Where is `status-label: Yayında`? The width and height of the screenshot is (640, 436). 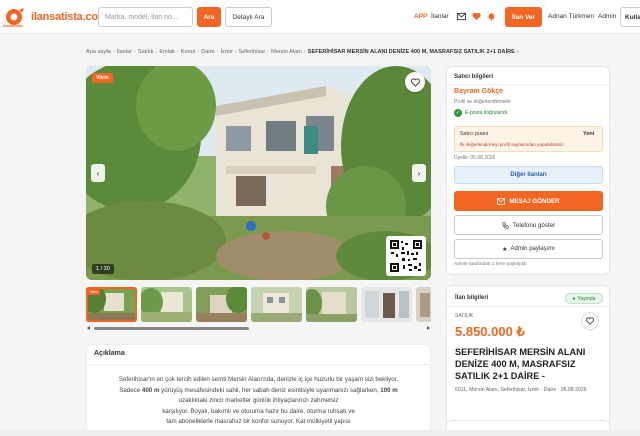 status-label: Yayında is located at coordinates (586, 298).